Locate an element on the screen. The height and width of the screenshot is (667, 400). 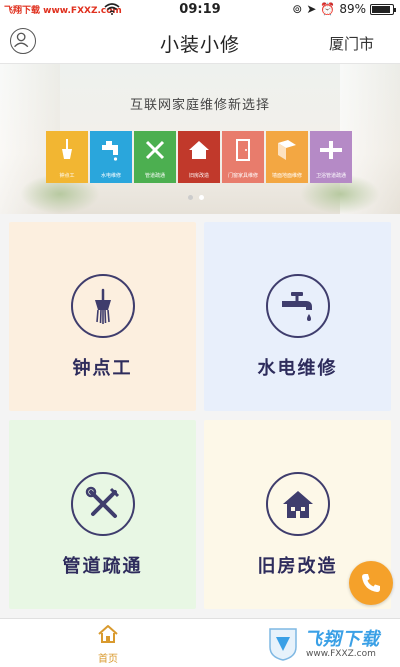
alarm-icon: ⏰ is located at coordinates (328, 9).